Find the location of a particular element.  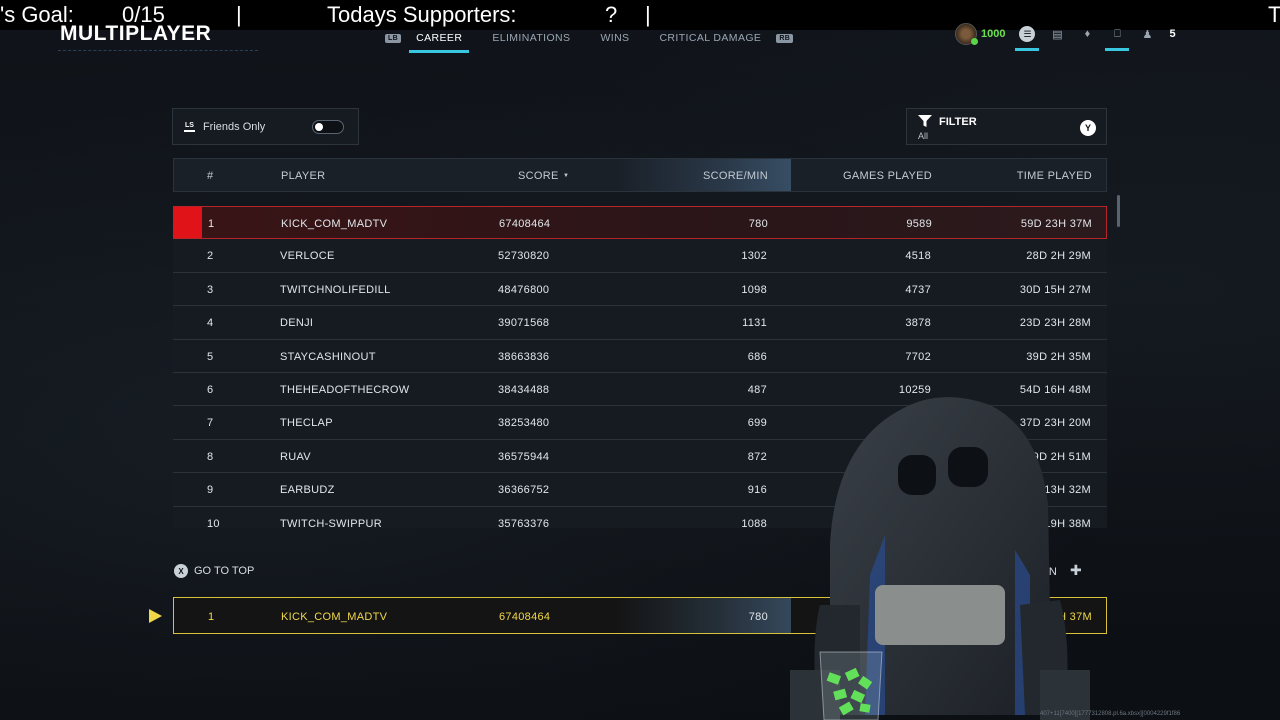

cell-rank: 8 is located at coordinates (210, 456).